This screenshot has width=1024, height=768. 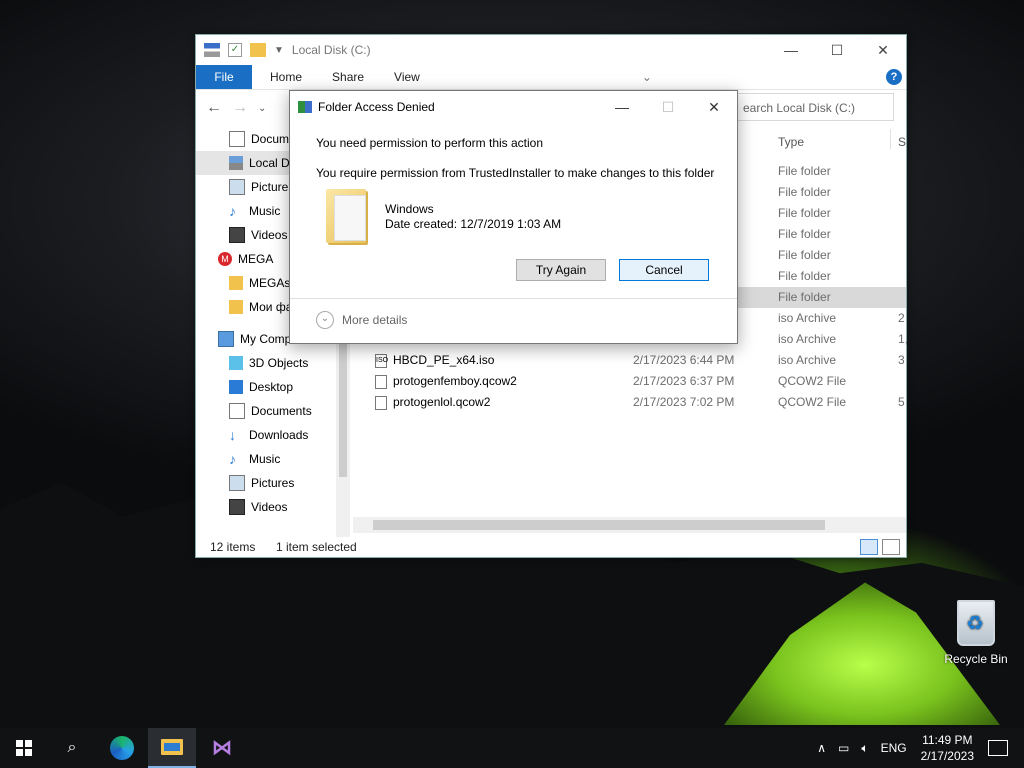 What do you see at coordinates (325, 320) in the screenshot?
I see `chevron-down-icon: ⌄` at bounding box center [325, 320].